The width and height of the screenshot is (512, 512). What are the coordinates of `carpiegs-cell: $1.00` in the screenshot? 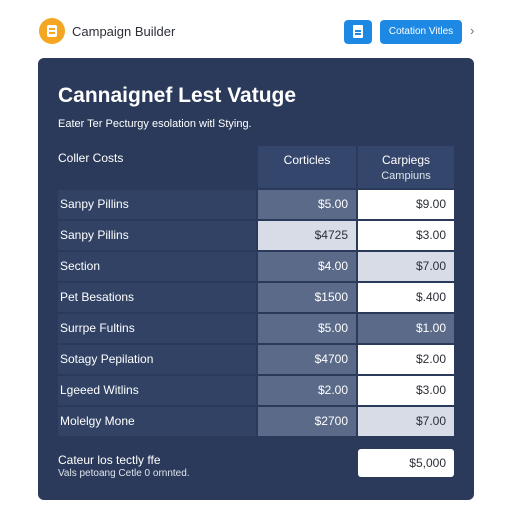 It's located at (406, 328).